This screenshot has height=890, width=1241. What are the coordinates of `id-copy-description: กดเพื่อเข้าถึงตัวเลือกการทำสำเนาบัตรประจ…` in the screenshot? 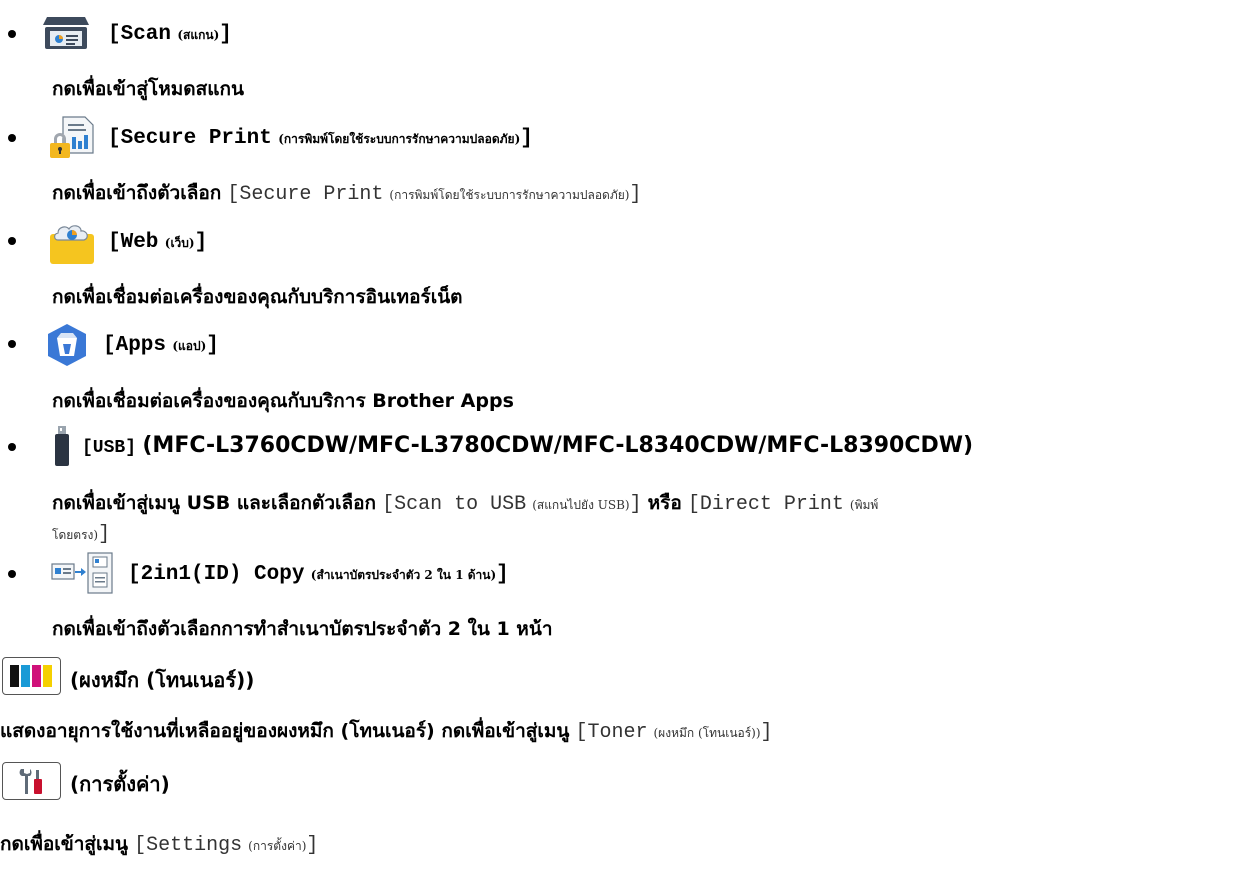 It's located at (302, 629).